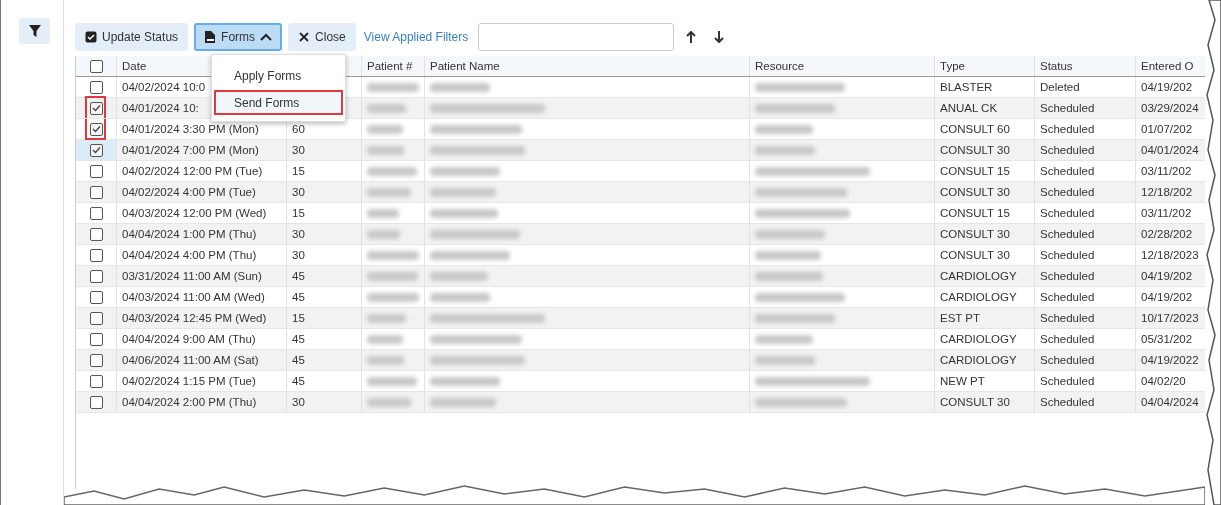 Image resolution: width=1221 pixels, height=505 pixels. Describe the element at coordinates (210, 37) in the screenshot. I see `document-icon` at that location.